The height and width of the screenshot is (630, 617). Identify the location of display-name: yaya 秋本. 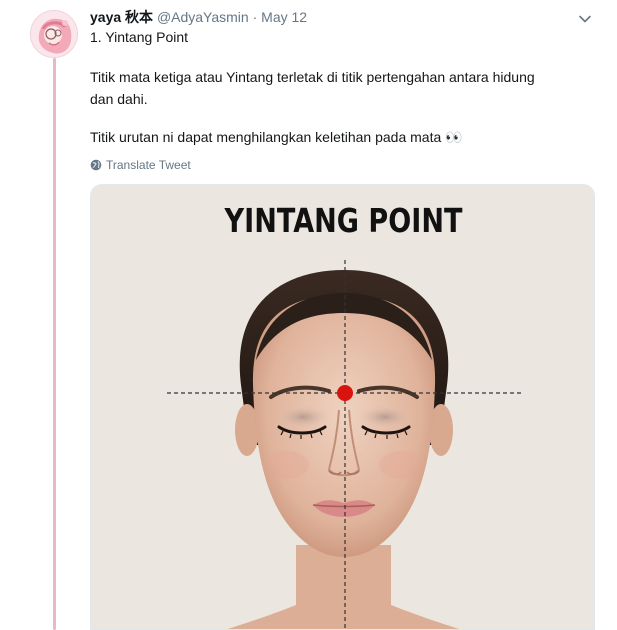
(121, 17).